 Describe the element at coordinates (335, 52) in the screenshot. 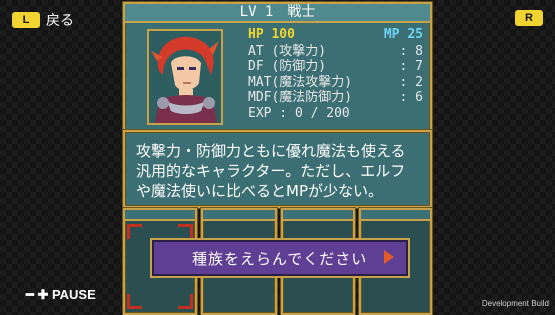

I see `stat-row-at: AT (攻撃力) : 8` at that location.